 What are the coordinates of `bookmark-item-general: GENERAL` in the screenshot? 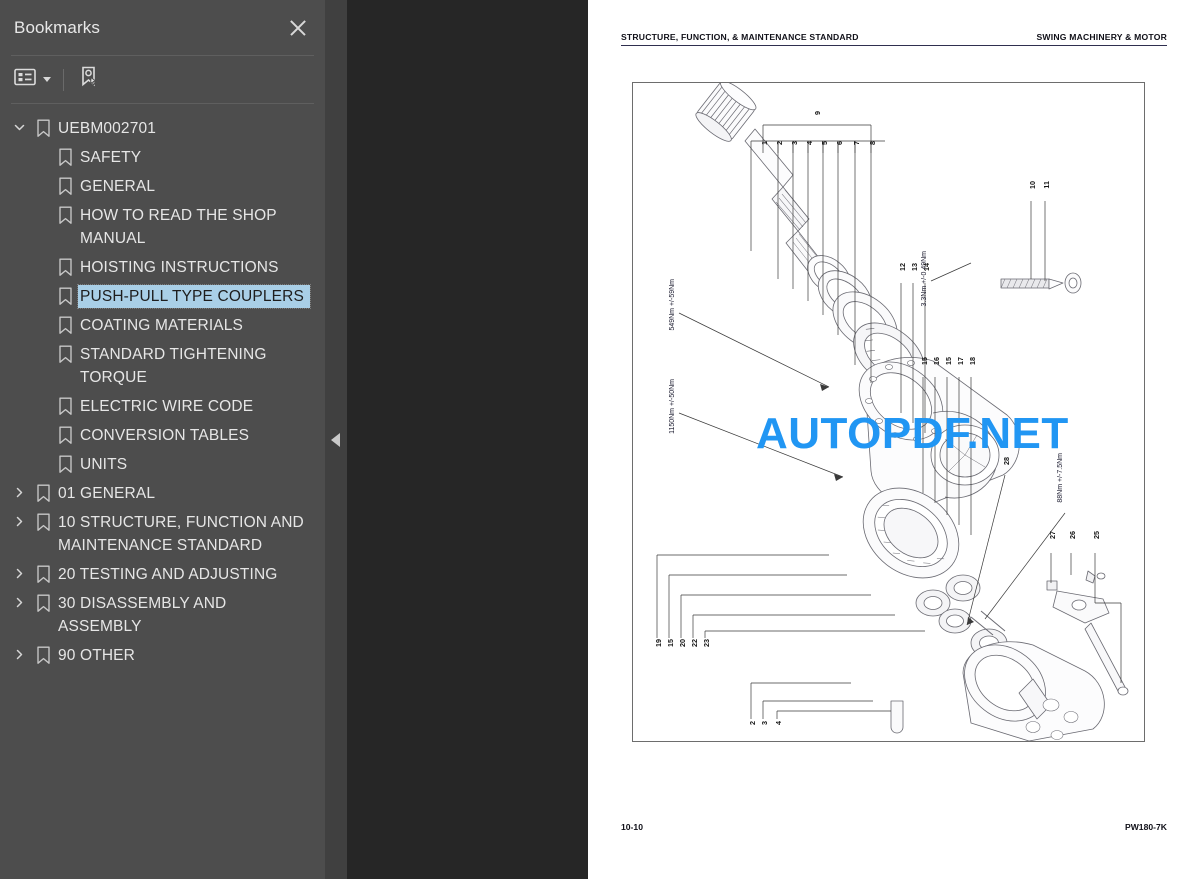 It's located at (162, 186).